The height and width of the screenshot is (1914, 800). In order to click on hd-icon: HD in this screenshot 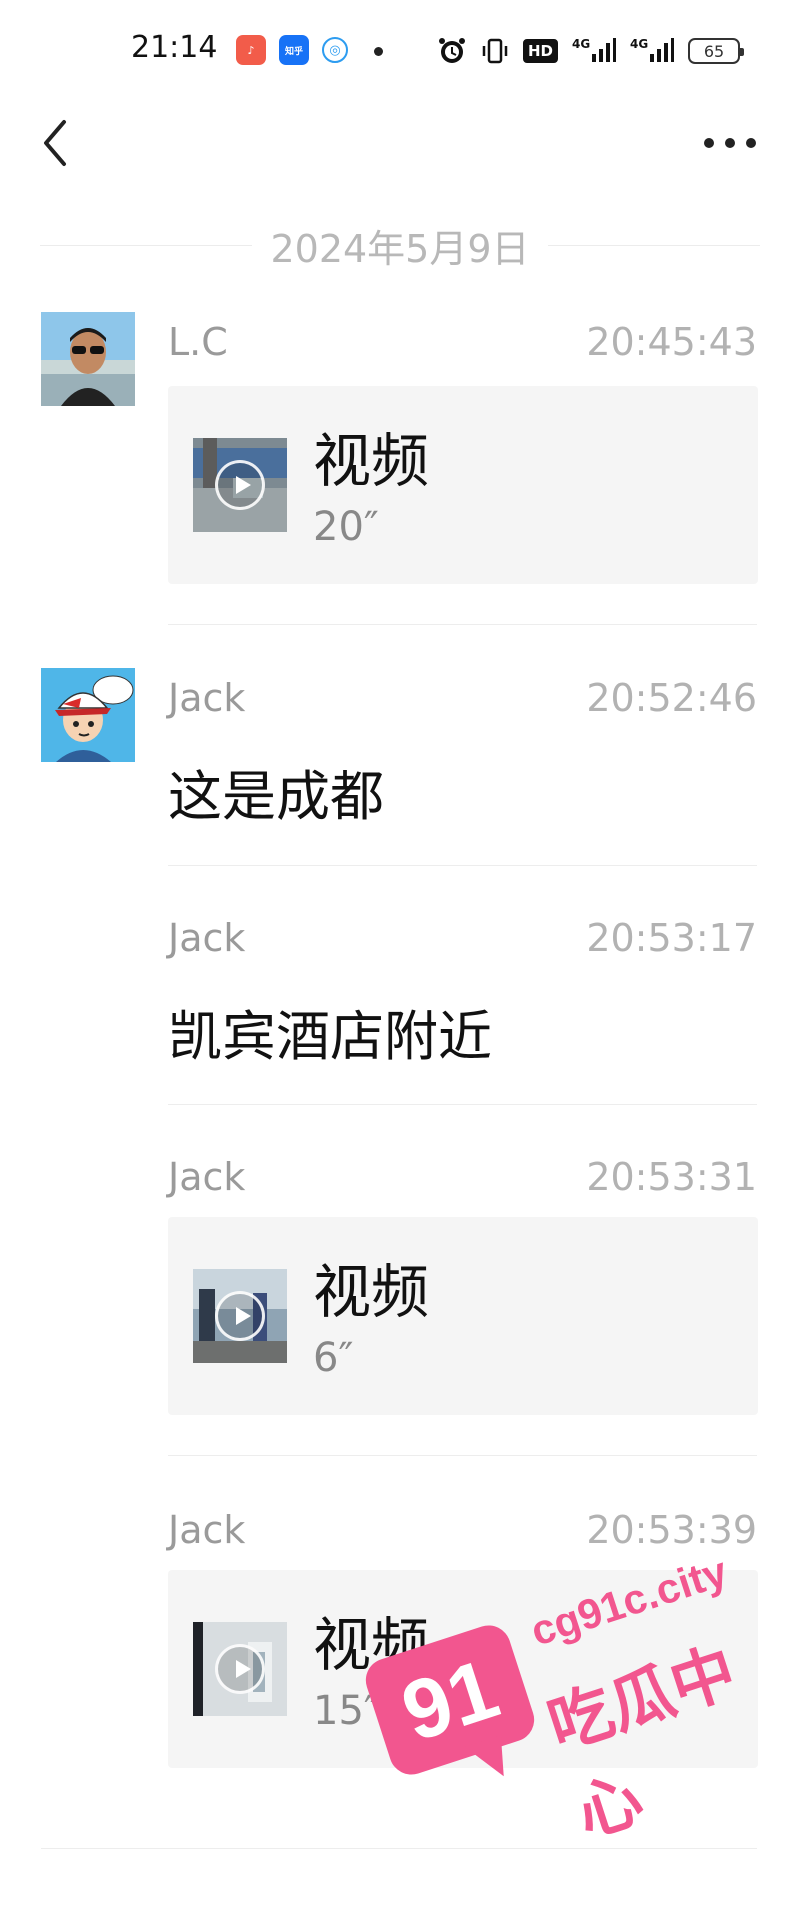, I will do `click(540, 51)`.